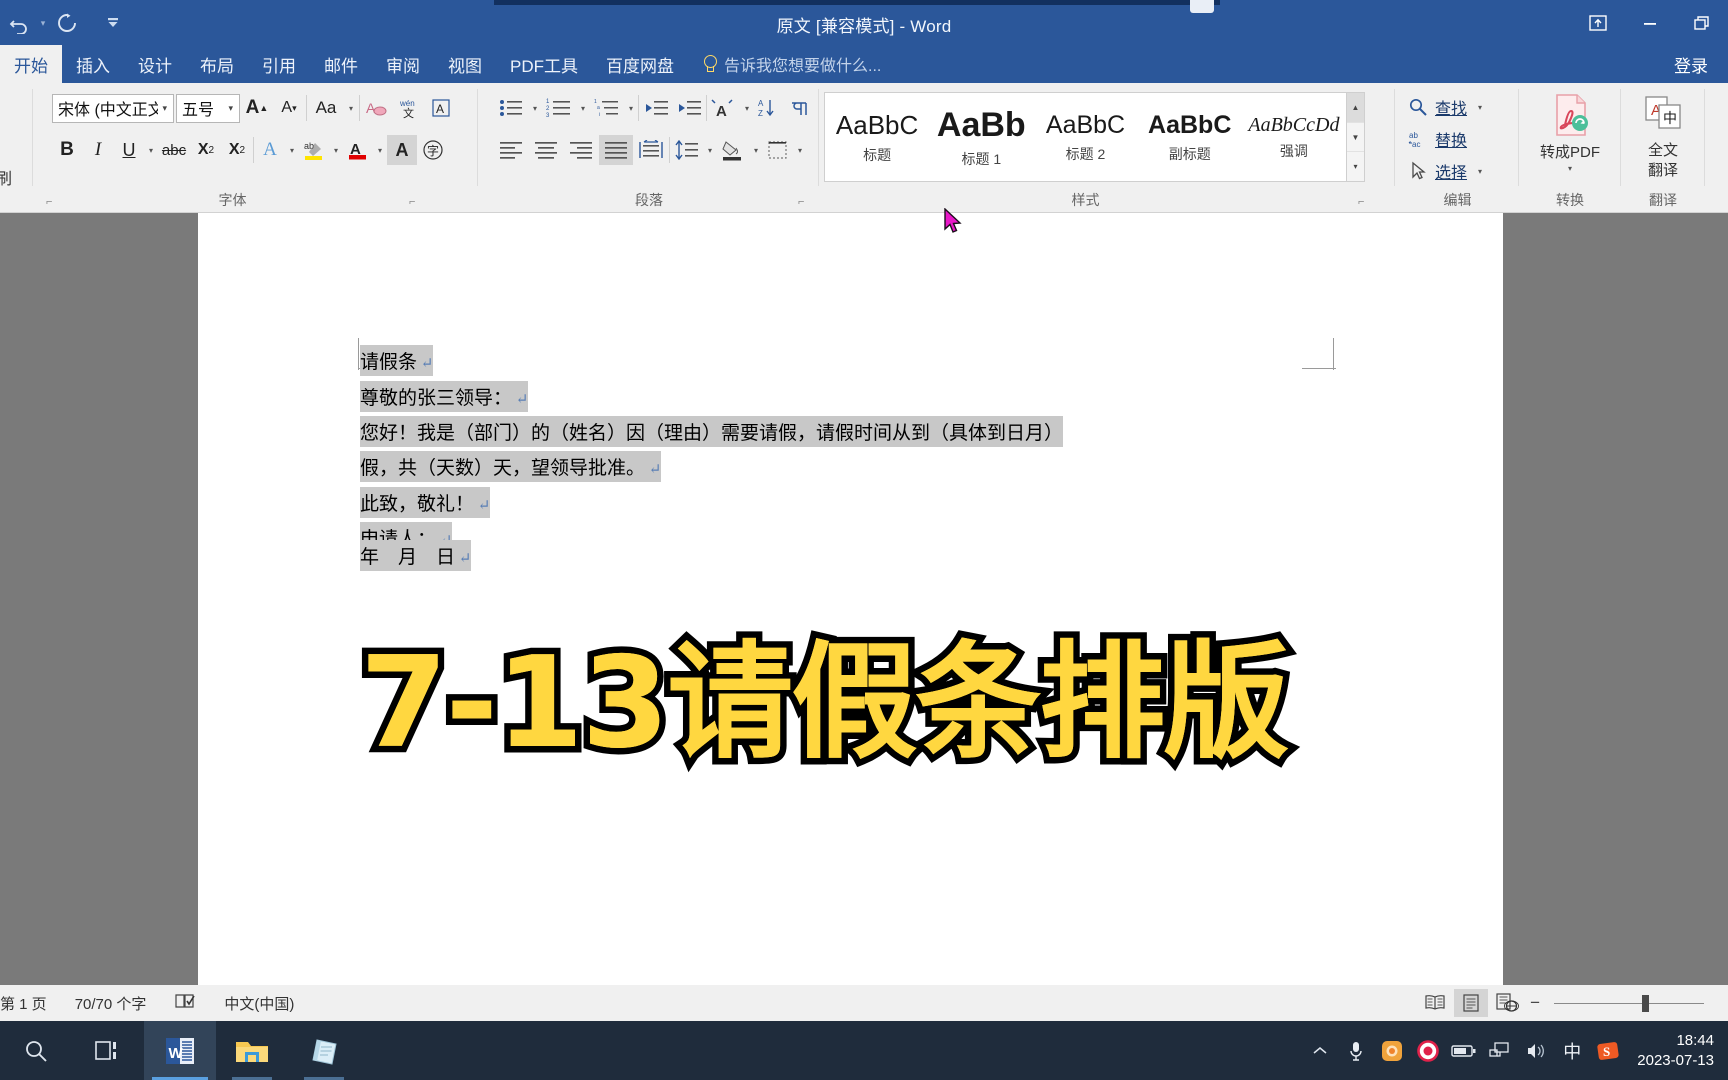  Describe the element at coordinates (778, 150) in the screenshot. I see `borders-icon` at that location.